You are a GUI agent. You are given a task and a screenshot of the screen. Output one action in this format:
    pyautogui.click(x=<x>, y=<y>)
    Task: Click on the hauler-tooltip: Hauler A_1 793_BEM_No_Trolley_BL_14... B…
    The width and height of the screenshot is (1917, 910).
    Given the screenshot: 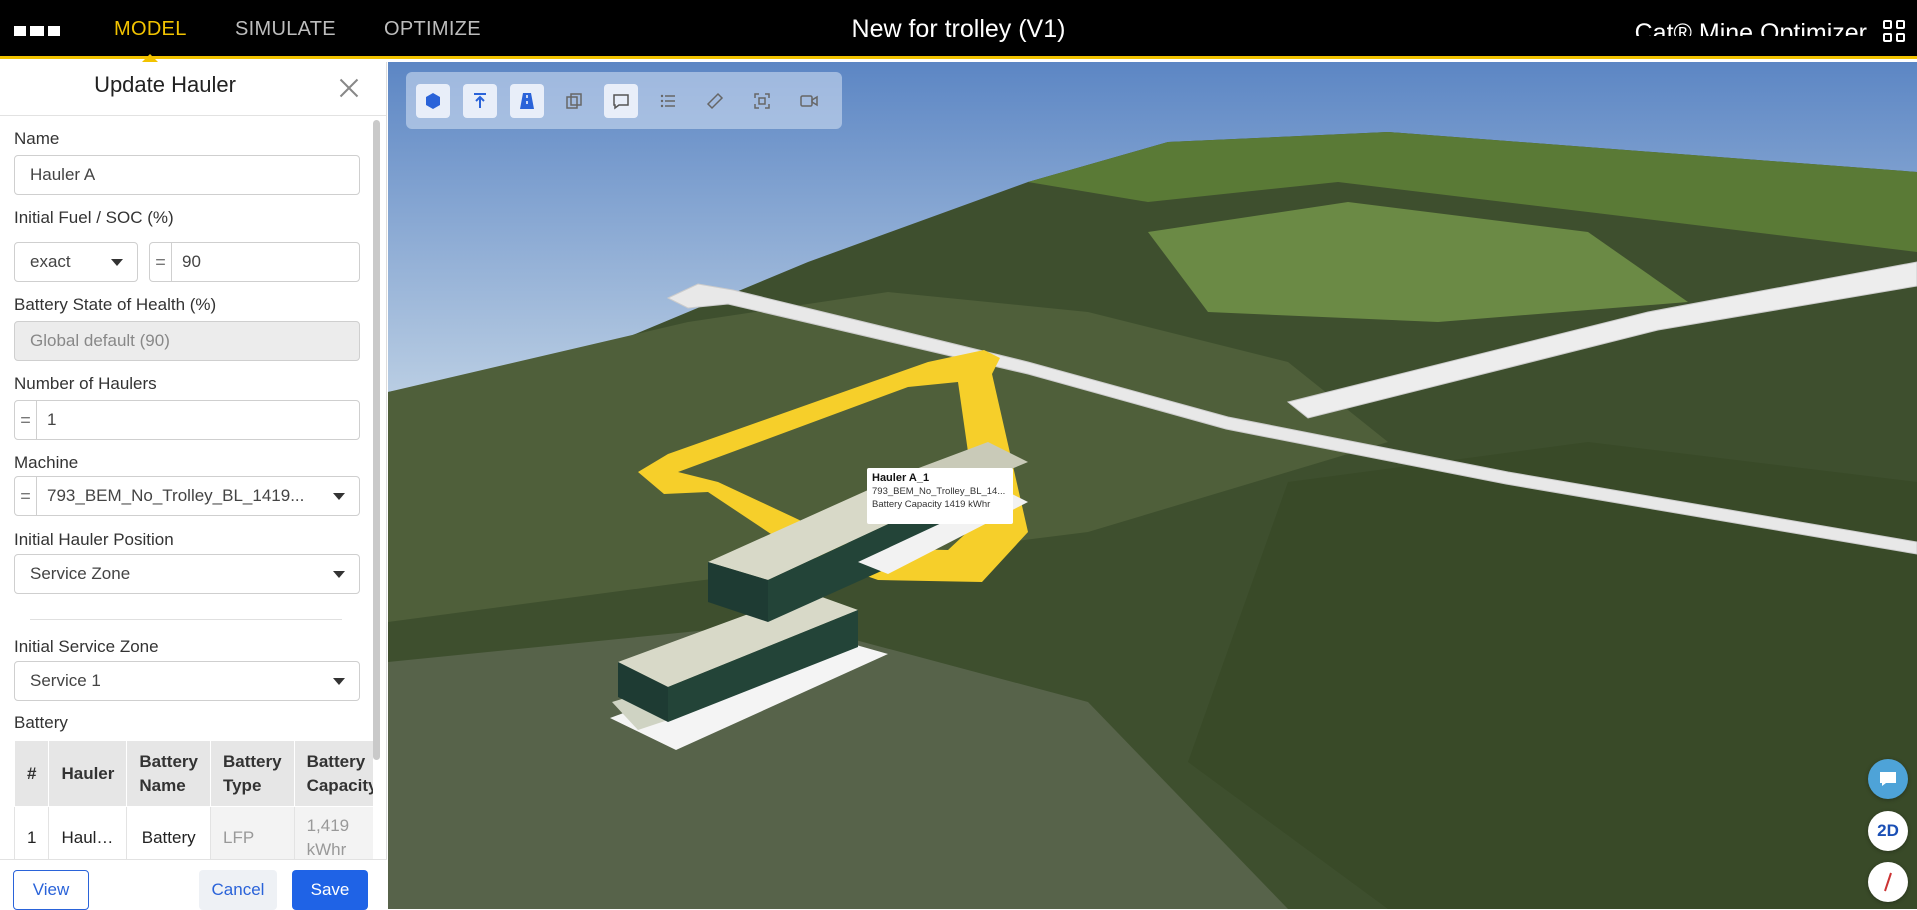 What is the action you would take?
    pyautogui.click(x=940, y=496)
    